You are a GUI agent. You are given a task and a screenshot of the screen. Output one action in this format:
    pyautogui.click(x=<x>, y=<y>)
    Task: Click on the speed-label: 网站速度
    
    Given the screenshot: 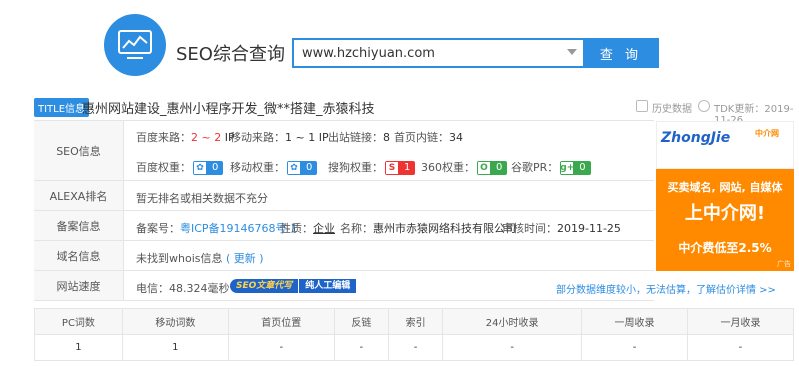 What is the action you would take?
    pyautogui.click(x=79, y=285)
    